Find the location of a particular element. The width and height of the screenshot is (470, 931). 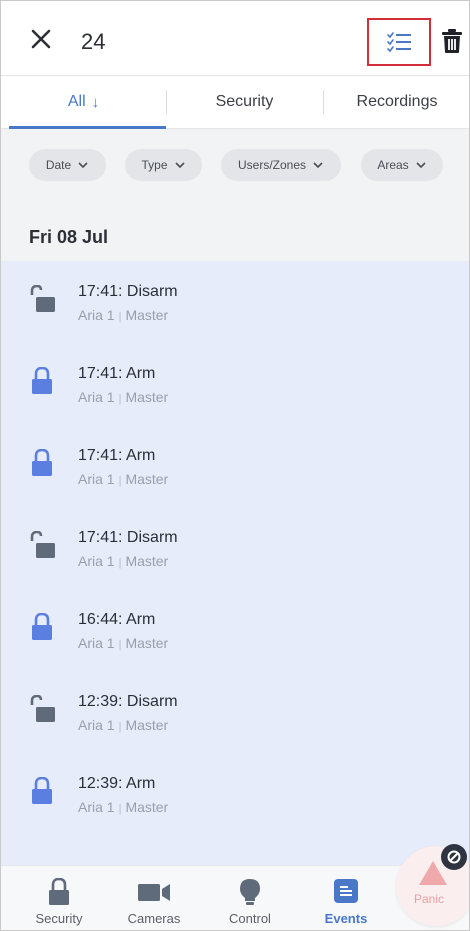

date-group-label: Fri 08 Jul is located at coordinates (69, 237).